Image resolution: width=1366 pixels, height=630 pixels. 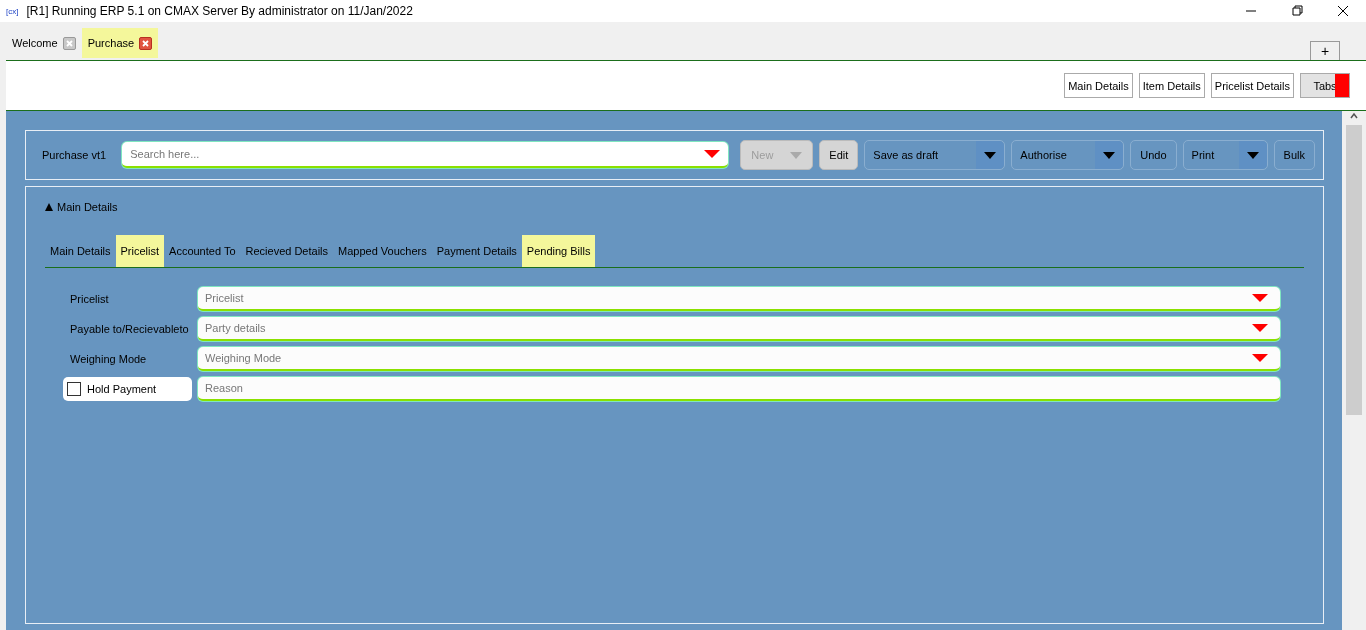 What do you see at coordinates (674, 207) in the screenshot?
I see `section-toggle: Main Details` at bounding box center [674, 207].